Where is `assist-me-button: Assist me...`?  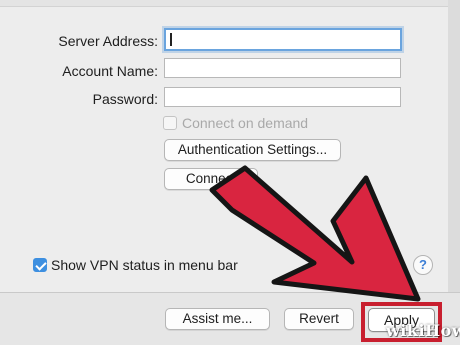 assist-me-button: Assist me... is located at coordinates (217, 319).